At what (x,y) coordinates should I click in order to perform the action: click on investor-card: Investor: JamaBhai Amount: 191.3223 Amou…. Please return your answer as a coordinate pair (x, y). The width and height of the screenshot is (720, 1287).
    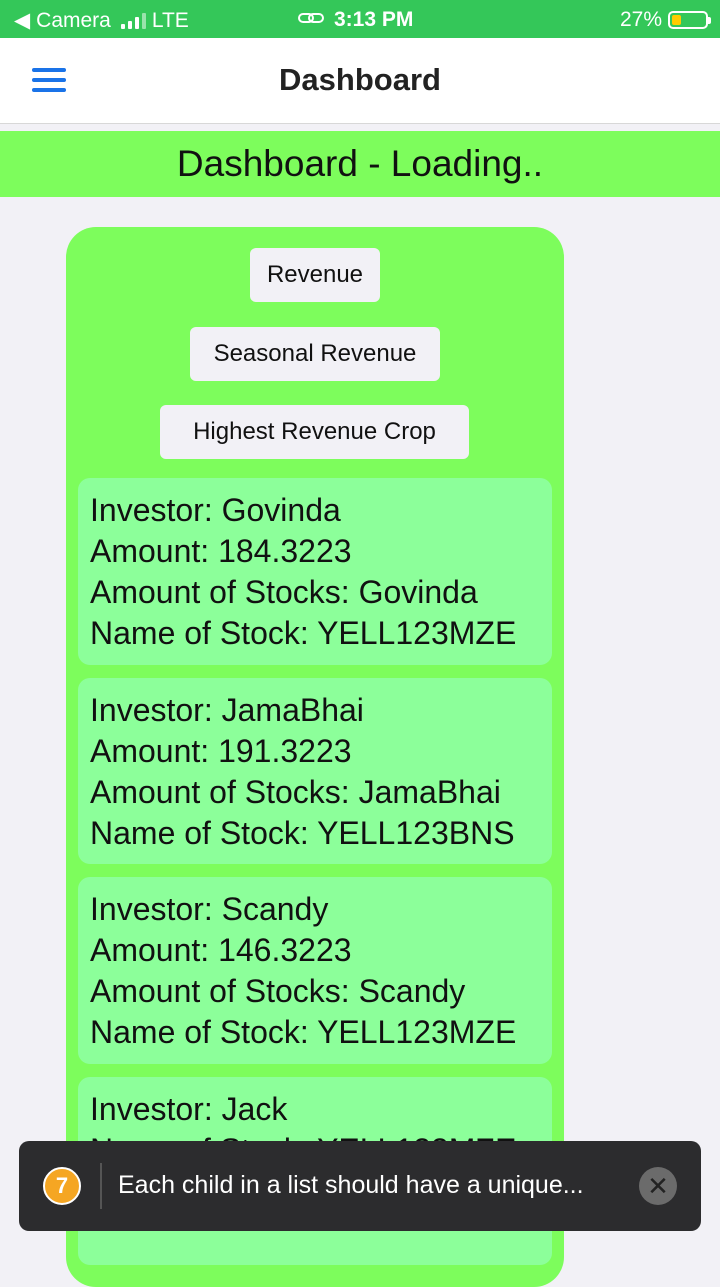
    Looking at the image, I should click on (315, 771).